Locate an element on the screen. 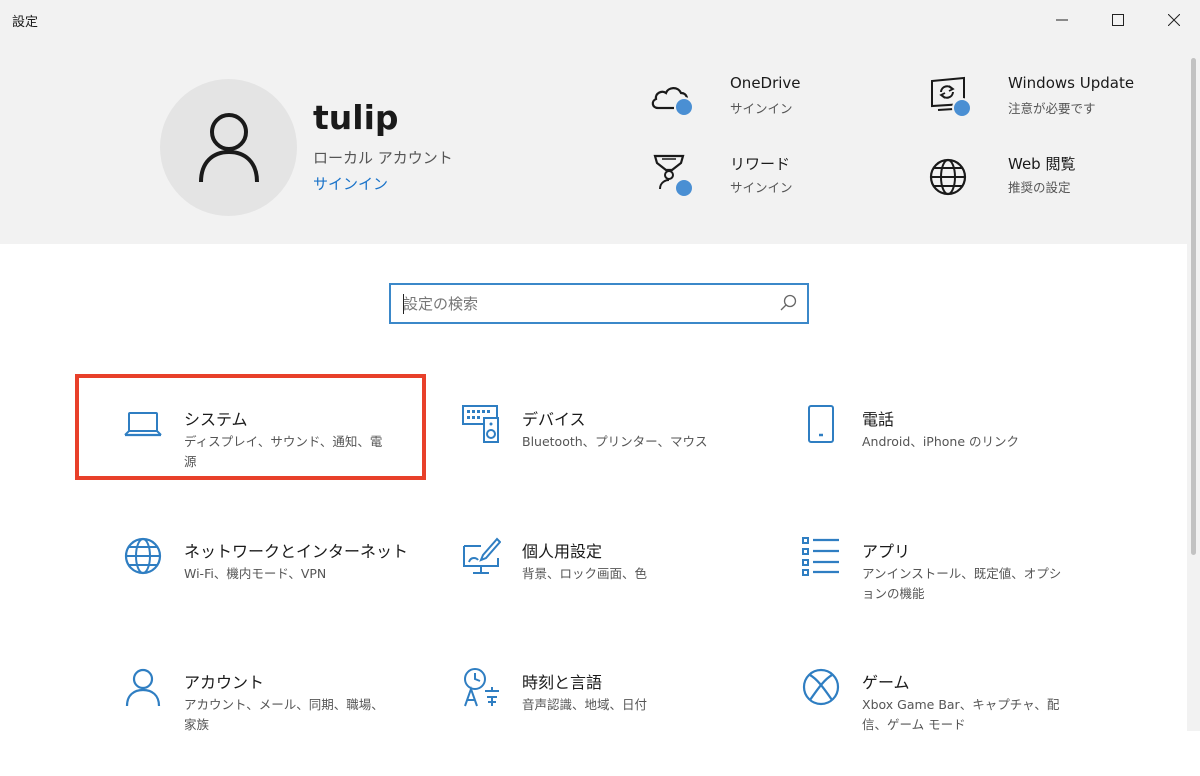  signin-link: サインイン is located at coordinates (350, 183).